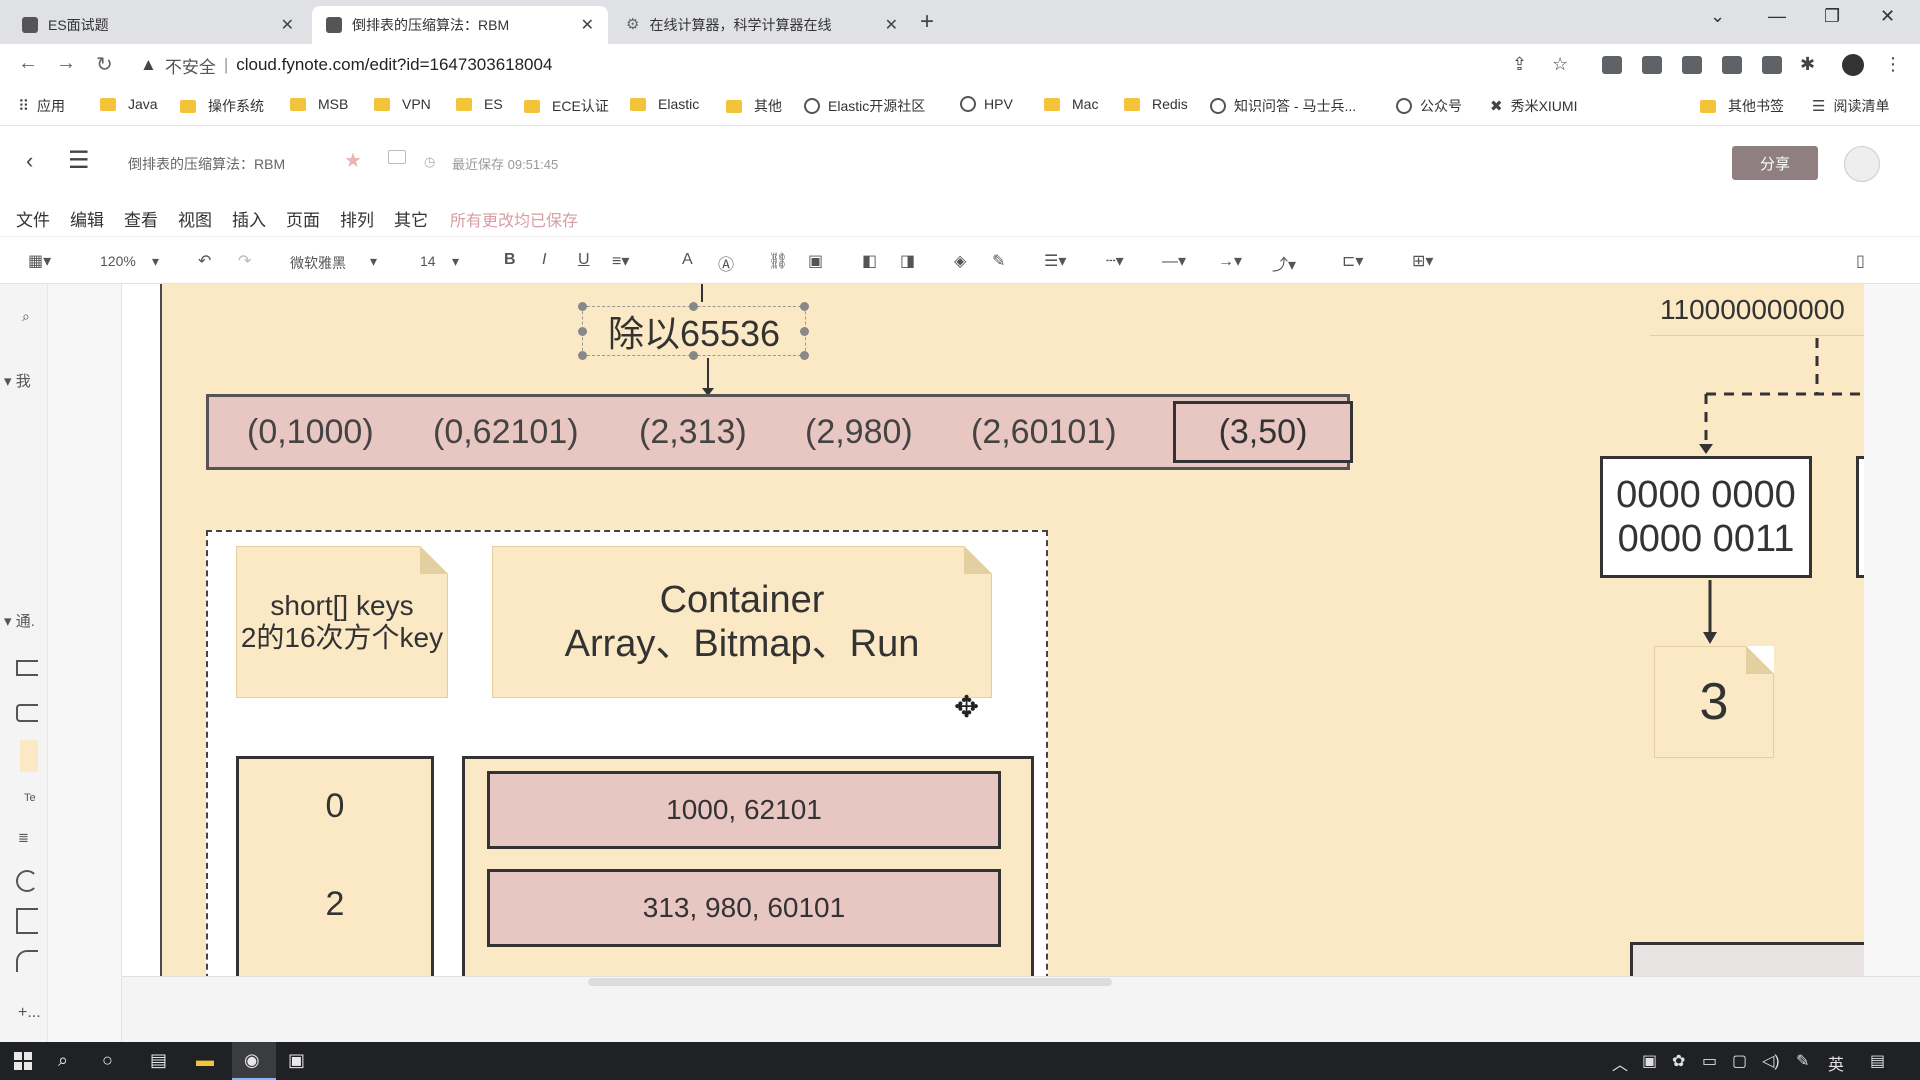 This screenshot has height=1080, width=1920. Describe the element at coordinates (479, 104) in the screenshot. I see `bookmark-folder: ES` at that location.